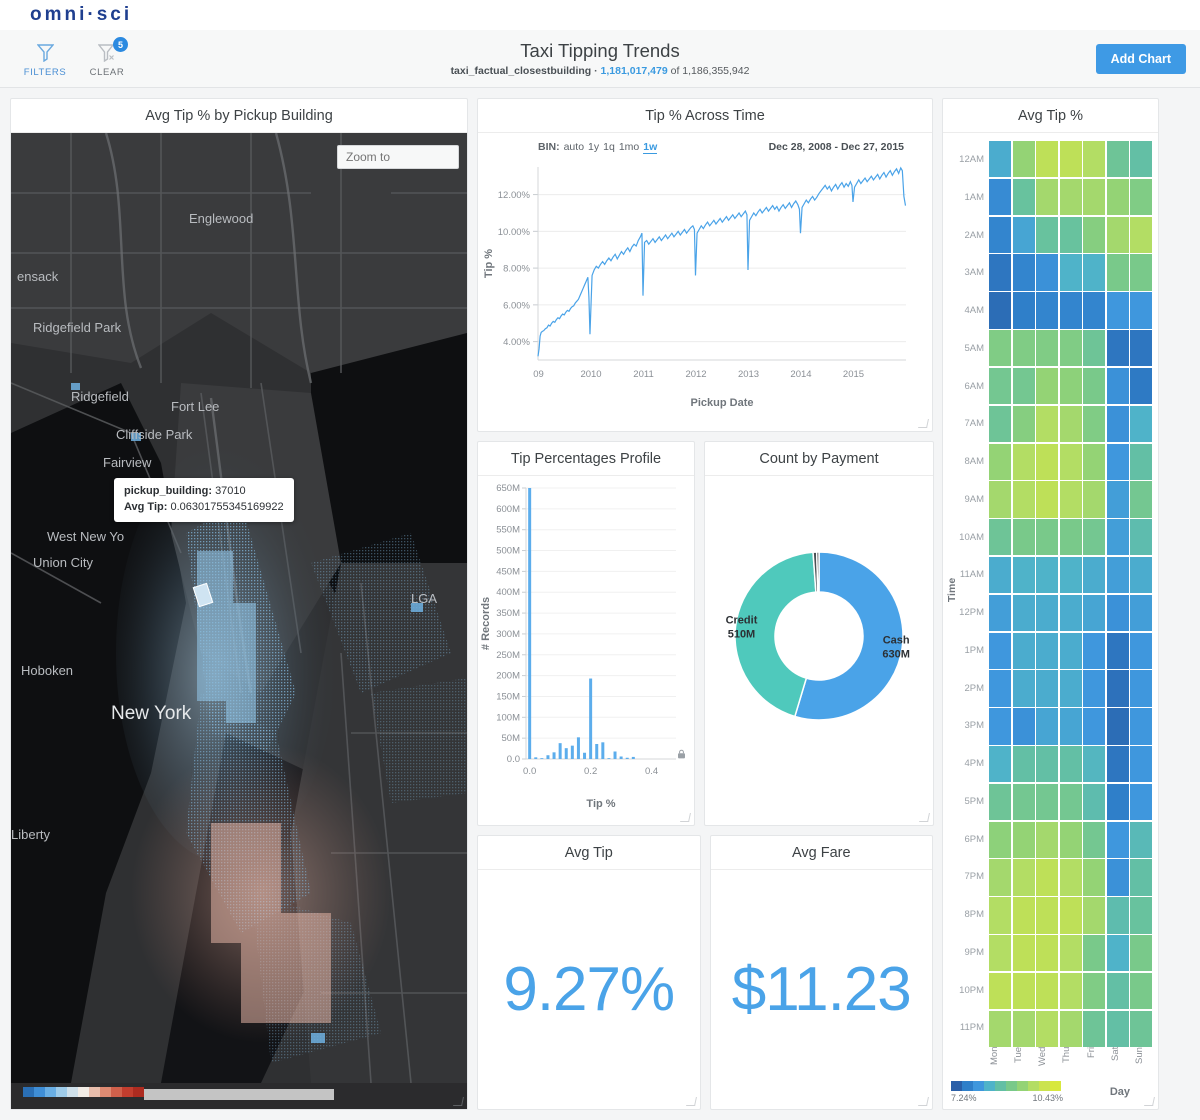 Image resolution: width=1200 pixels, height=1120 pixels. What do you see at coordinates (398, 157) in the screenshot?
I see `zoom-to-input` at bounding box center [398, 157].